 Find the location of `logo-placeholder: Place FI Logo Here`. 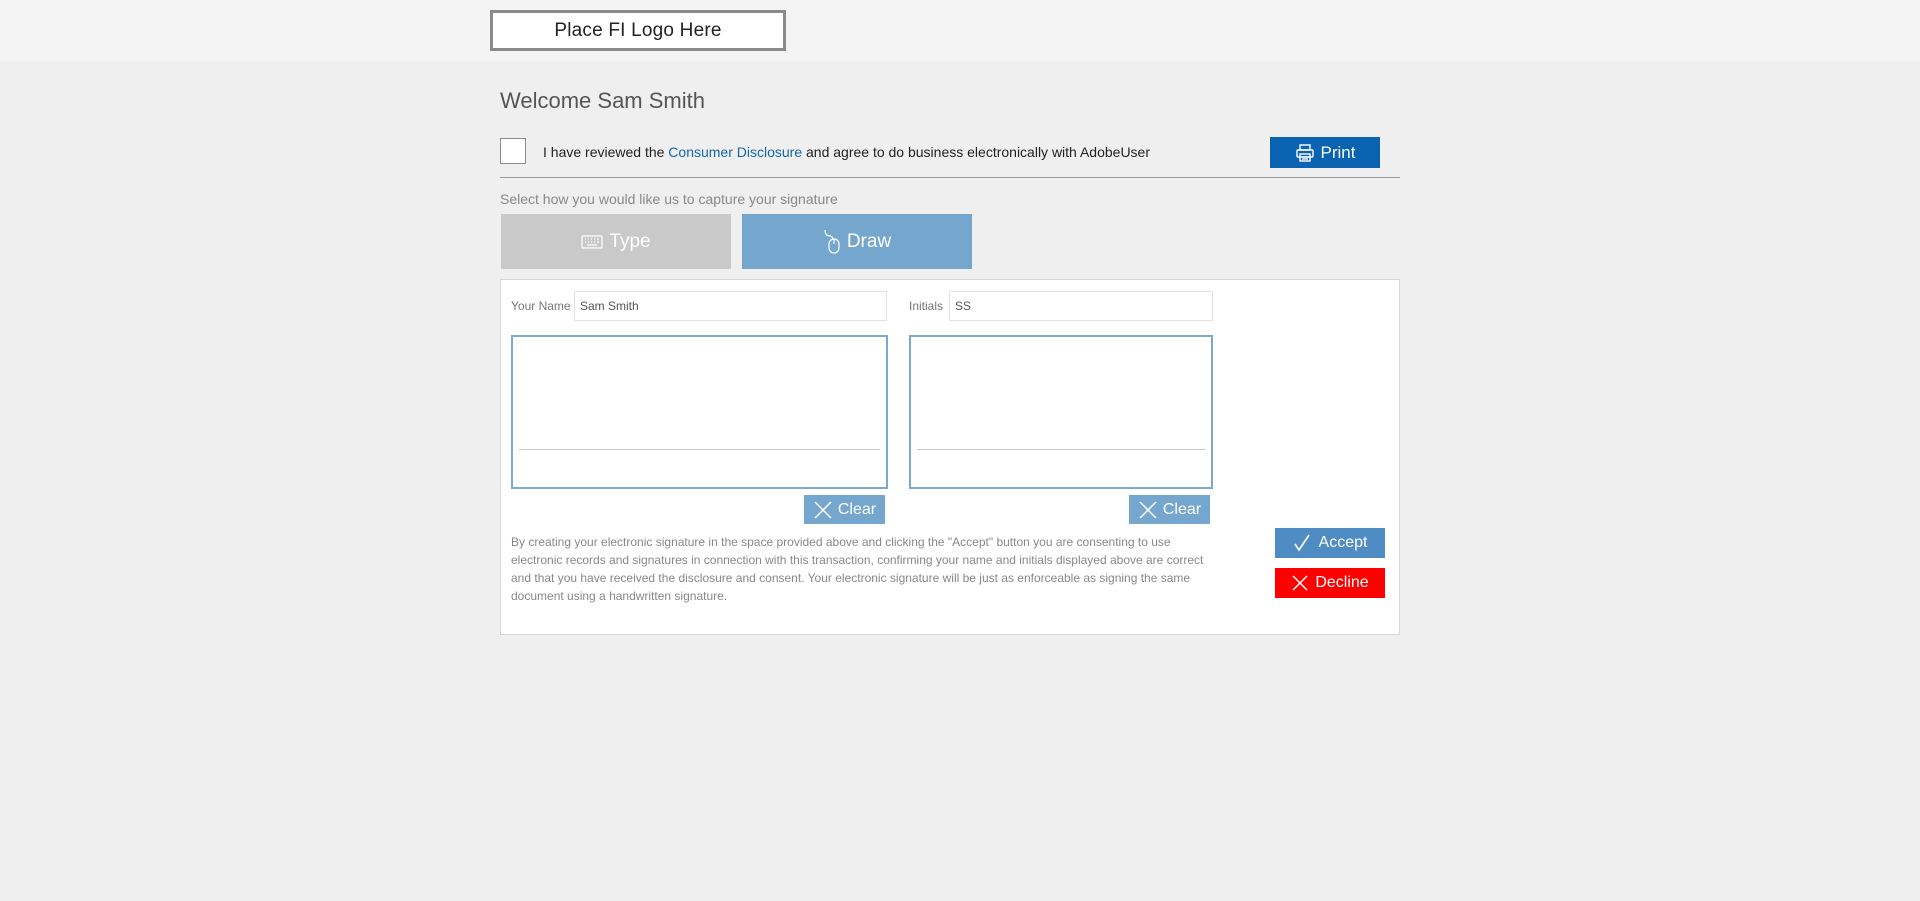

logo-placeholder: Place FI Logo Here is located at coordinates (638, 30).